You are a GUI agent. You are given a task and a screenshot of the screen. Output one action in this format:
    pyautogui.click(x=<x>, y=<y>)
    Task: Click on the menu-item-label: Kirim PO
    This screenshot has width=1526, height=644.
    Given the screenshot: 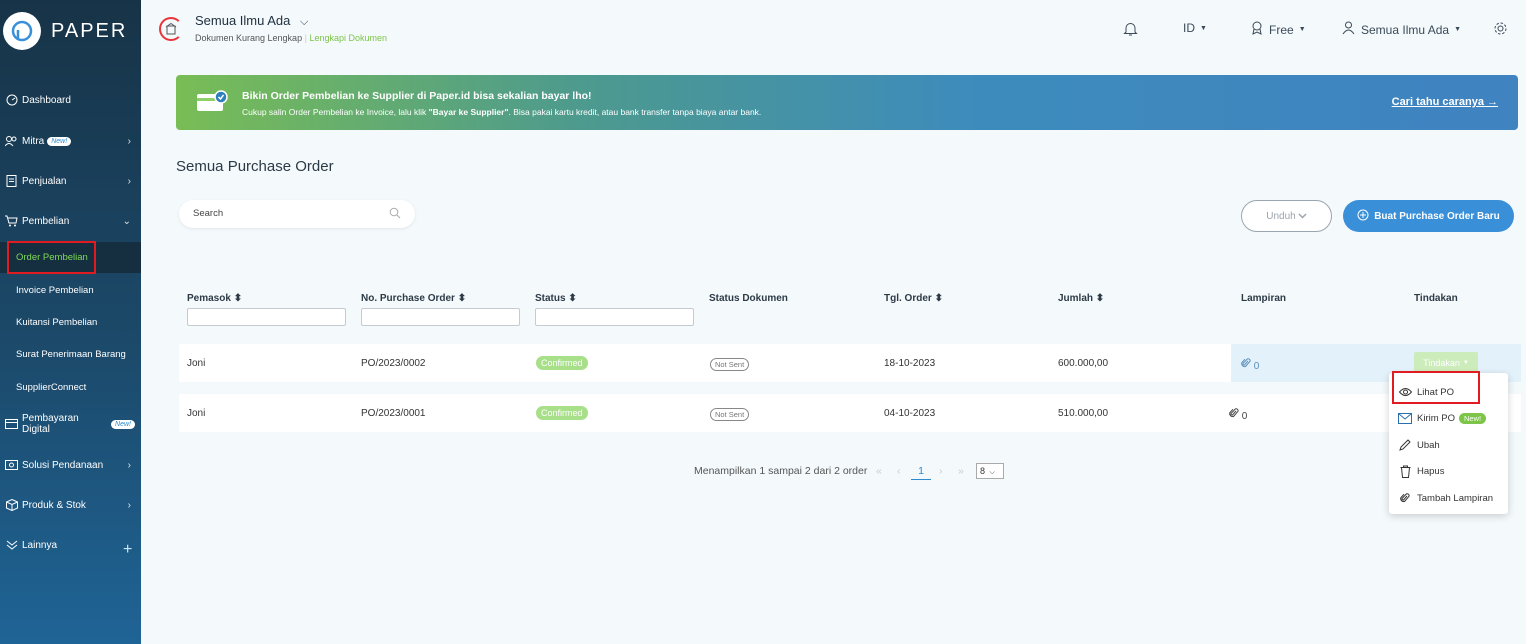 What is the action you would take?
    pyautogui.click(x=1436, y=418)
    